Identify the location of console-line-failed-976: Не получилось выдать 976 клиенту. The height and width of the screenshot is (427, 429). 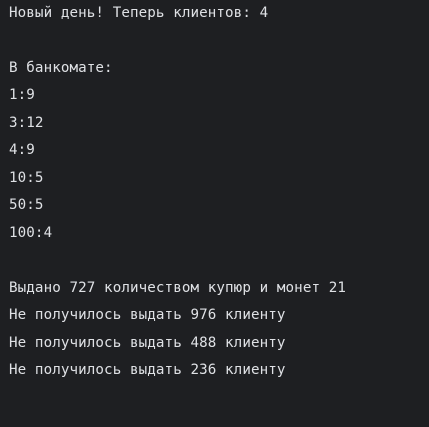
(147, 315).